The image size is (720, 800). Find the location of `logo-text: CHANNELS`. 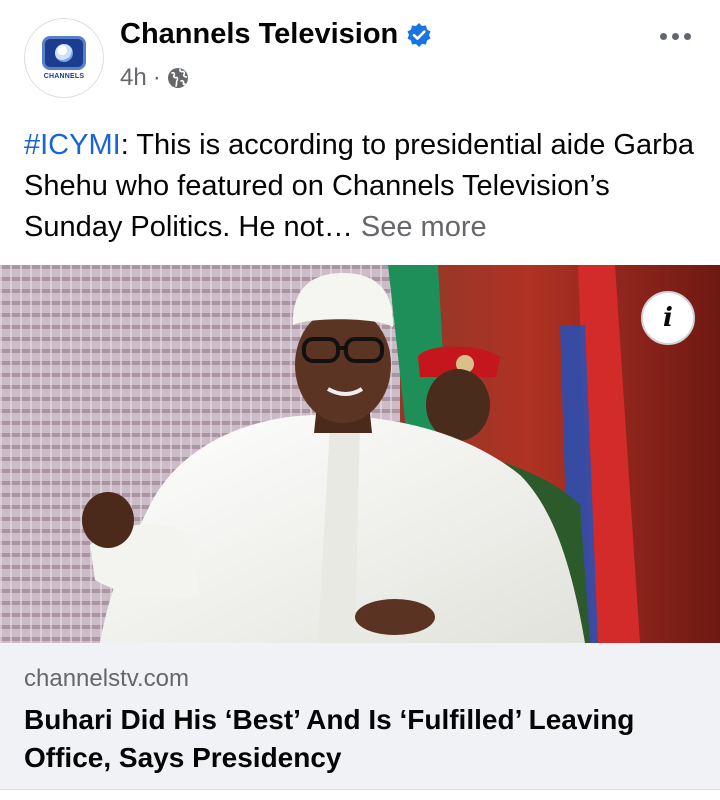

logo-text: CHANNELS is located at coordinates (64, 76).